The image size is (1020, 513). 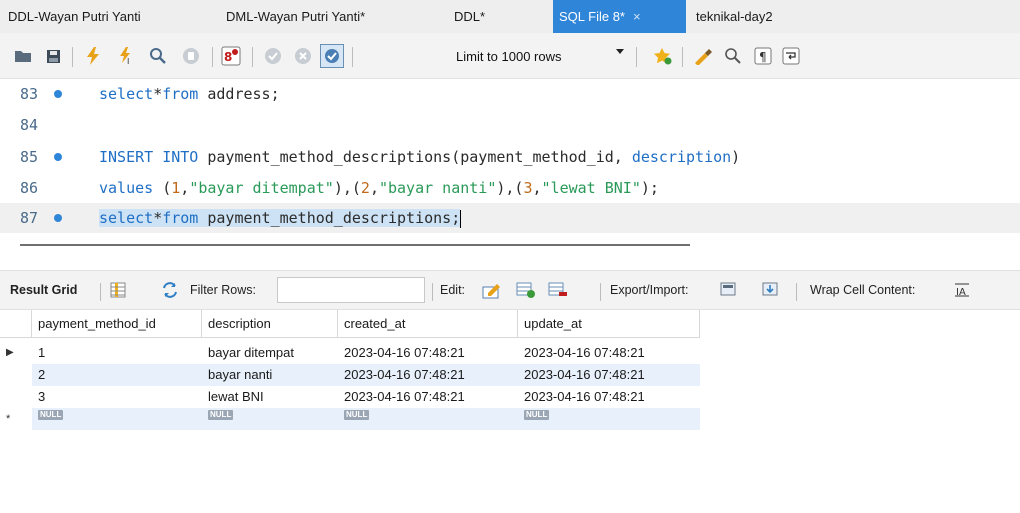 What do you see at coordinates (170, 290) in the screenshot?
I see `refresh-icon` at bounding box center [170, 290].